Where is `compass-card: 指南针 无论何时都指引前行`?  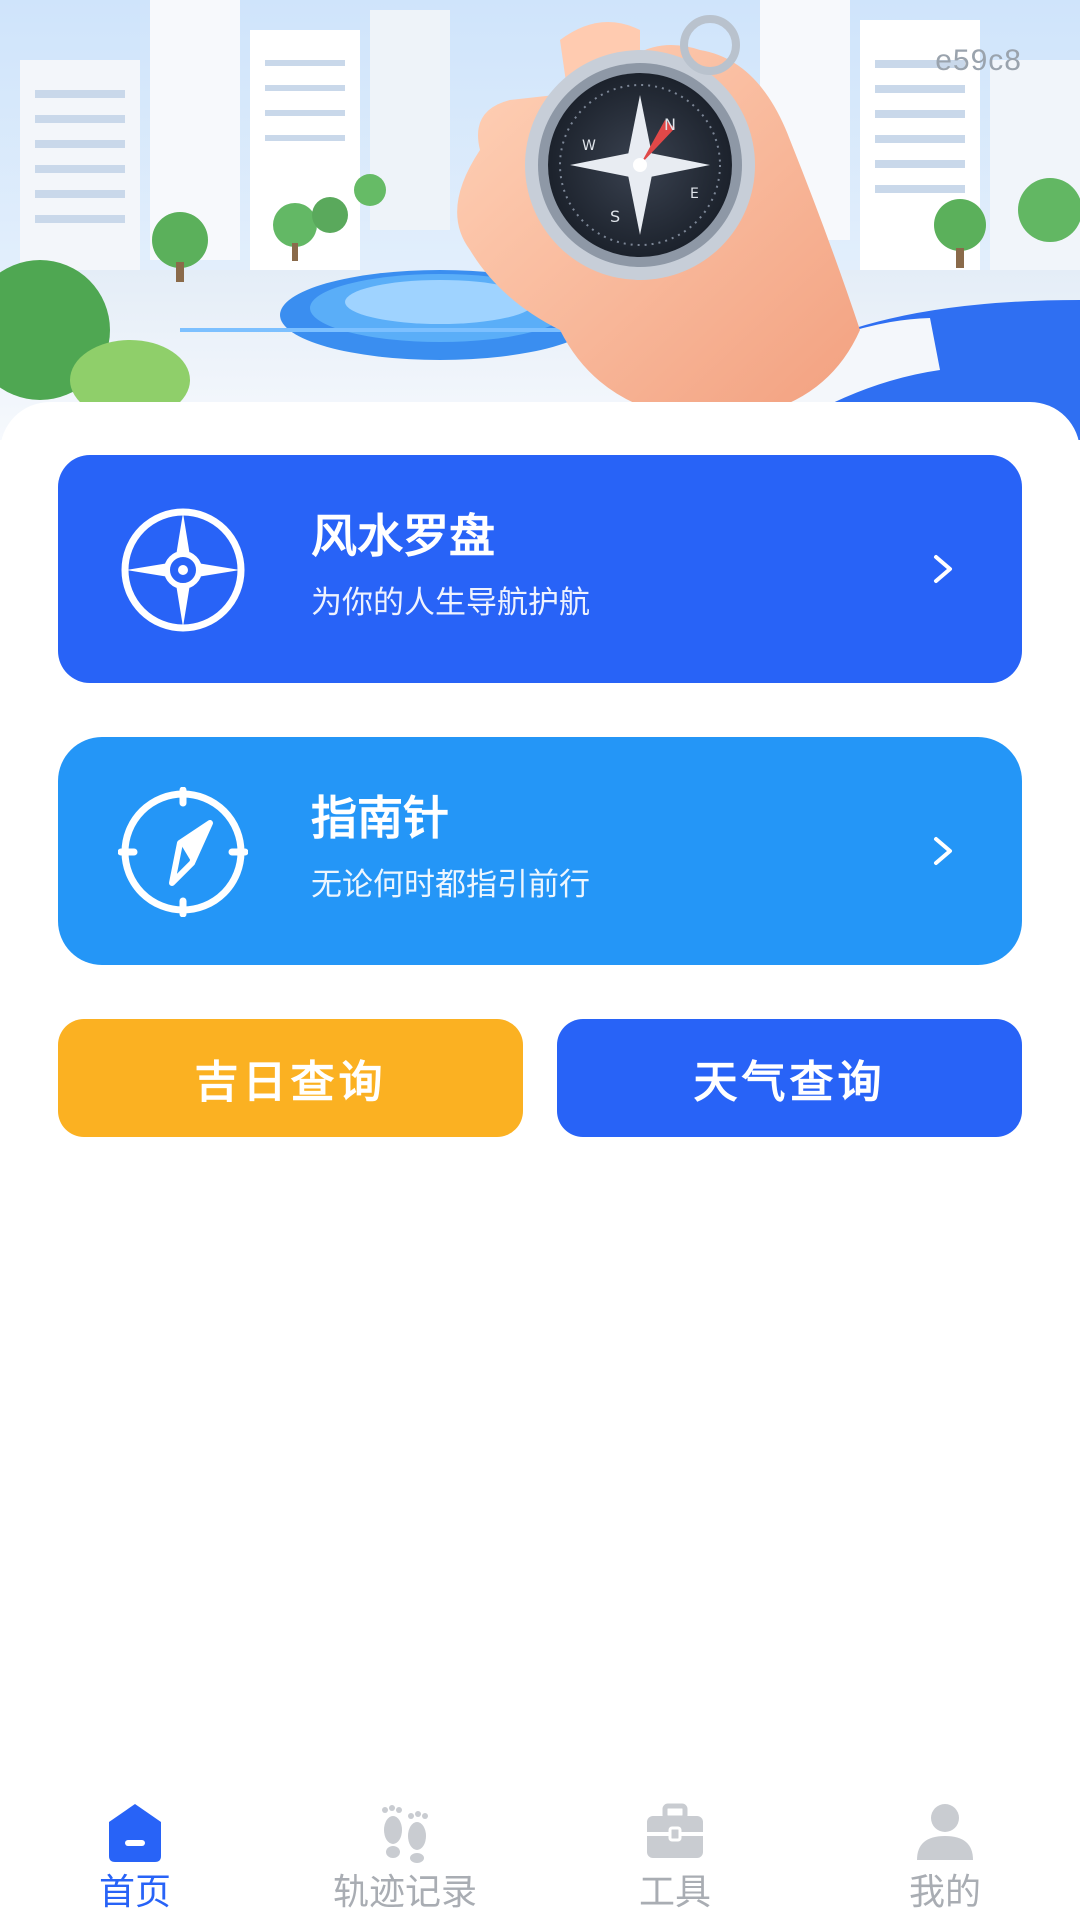 compass-card: 指南针 无论何时都指引前行 is located at coordinates (540, 851).